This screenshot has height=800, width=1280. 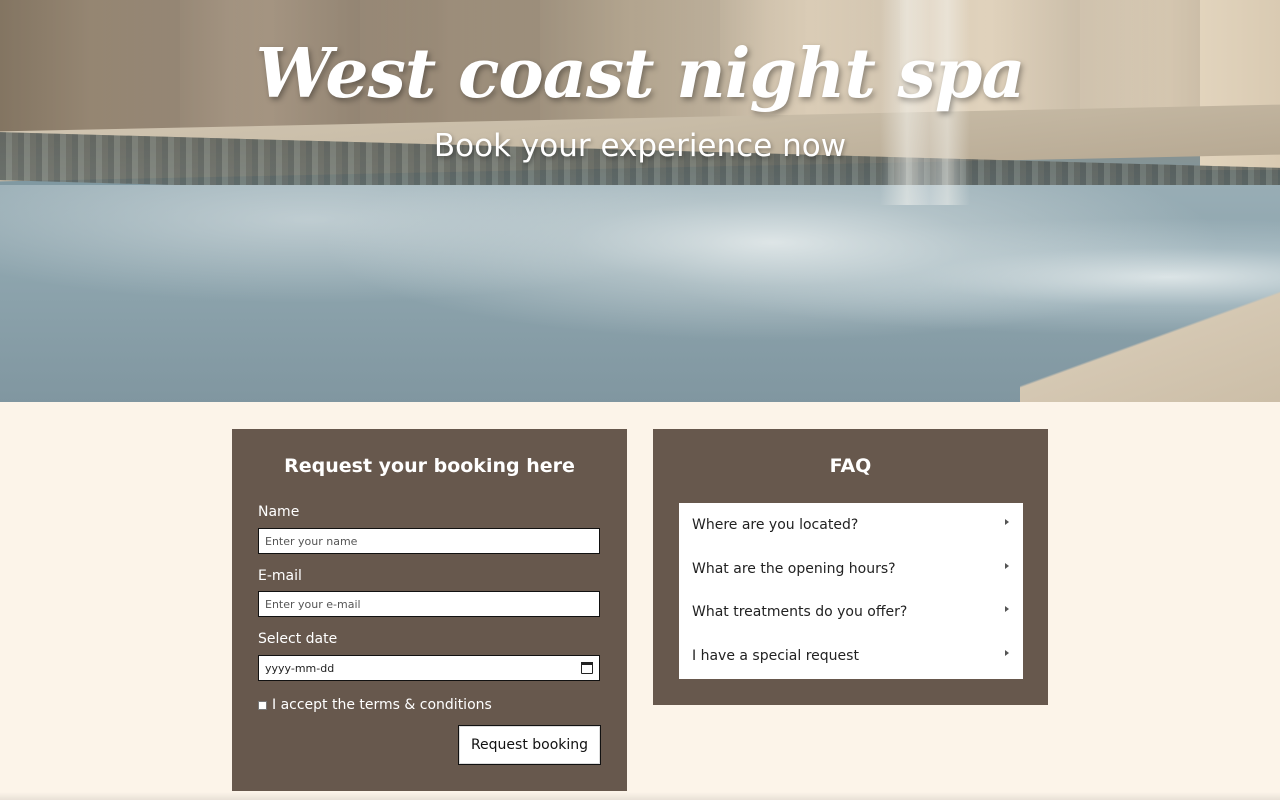 What do you see at coordinates (429, 466) in the screenshot?
I see `booking-title: Request your booking here` at bounding box center [429, 466].